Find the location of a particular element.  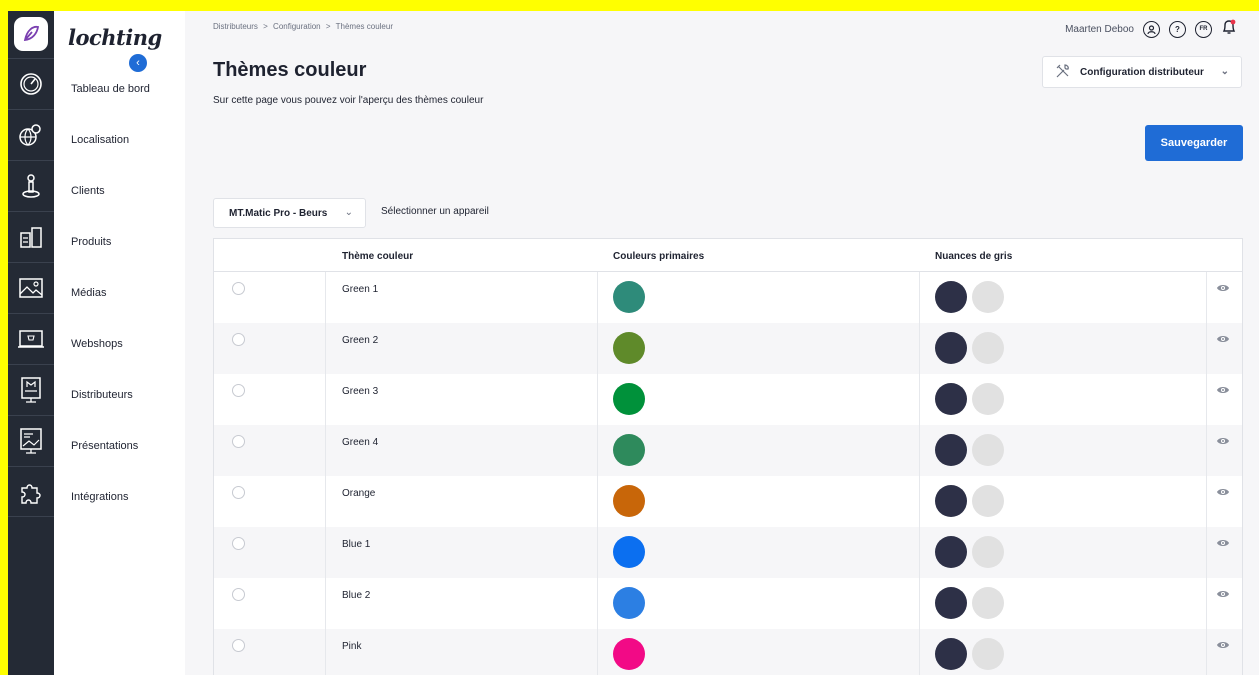

sidebar-item-produits: Produits is located at coordinates (91, 242).